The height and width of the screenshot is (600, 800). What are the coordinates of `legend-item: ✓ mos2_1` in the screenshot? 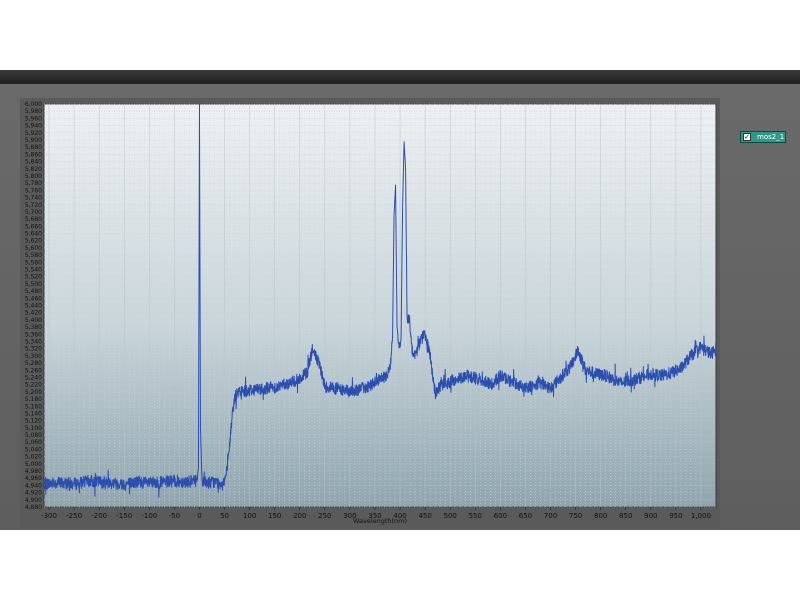 It's located at (763, 137).